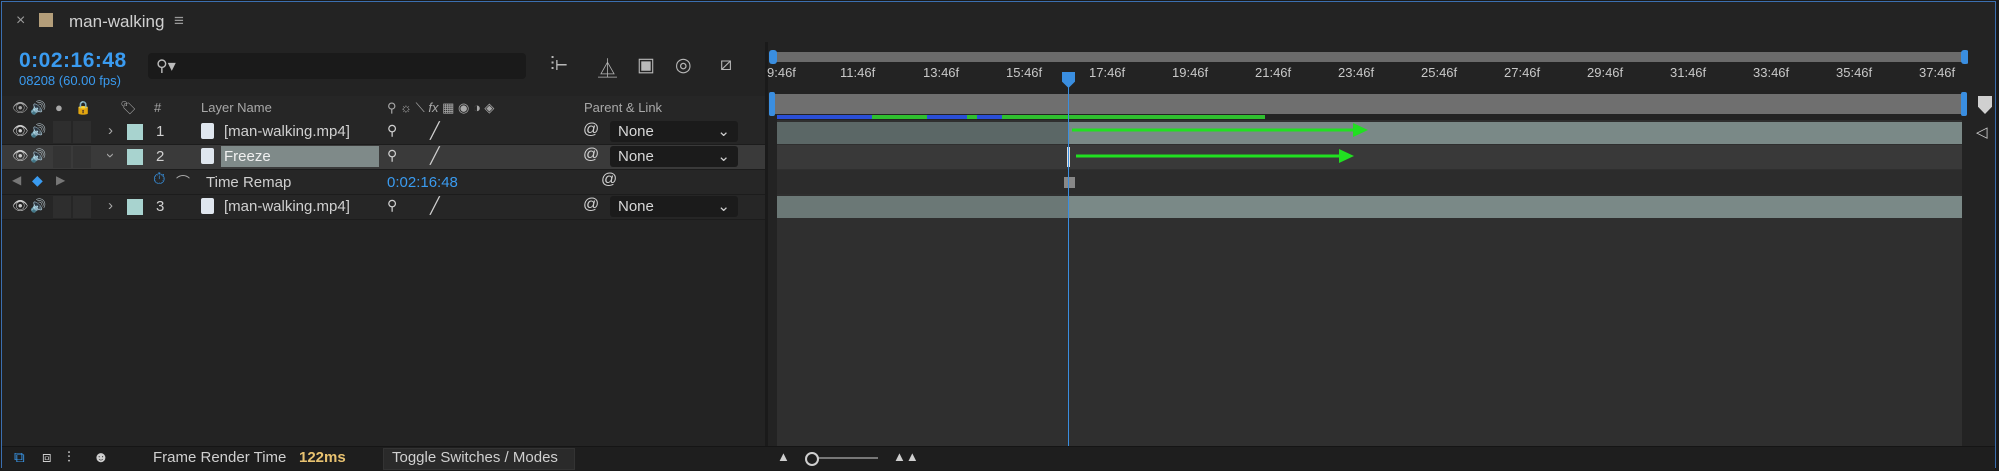 The height and width of the screenshot is (471, 1999). Describe the element at coordinates (69, 457) in the screenshot. I see `in-out-icon: ⫶` at that location.